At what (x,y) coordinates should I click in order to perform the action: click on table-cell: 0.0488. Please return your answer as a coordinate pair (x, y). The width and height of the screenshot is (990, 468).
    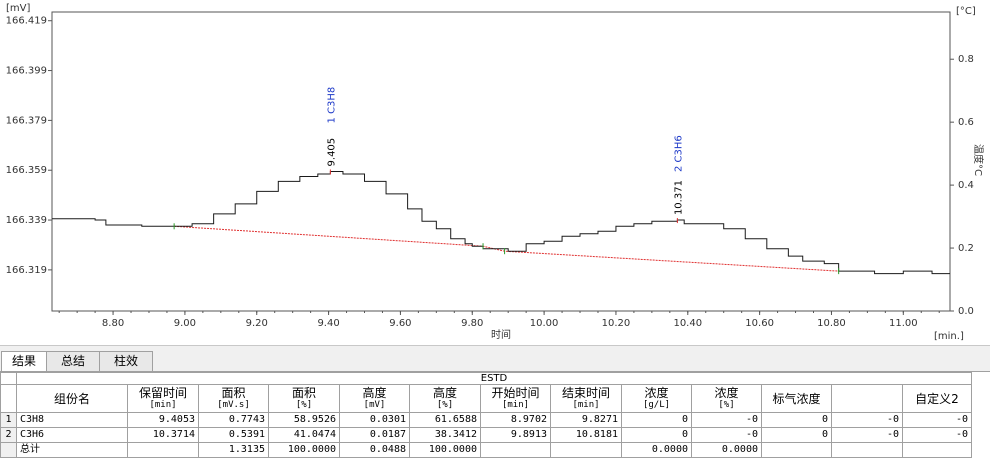
    Looking at the image, I should click on (374, 450).